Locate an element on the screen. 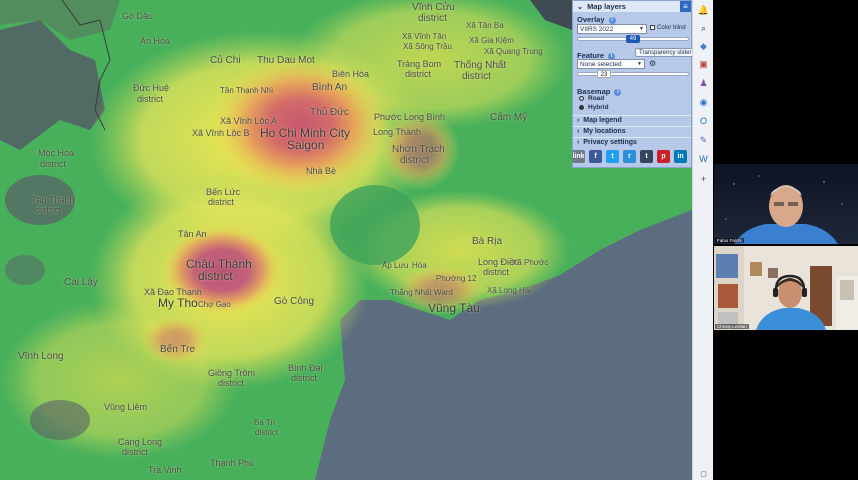  city-label-chau-thanh: Châu Thành is located at coordinates (219, 264).